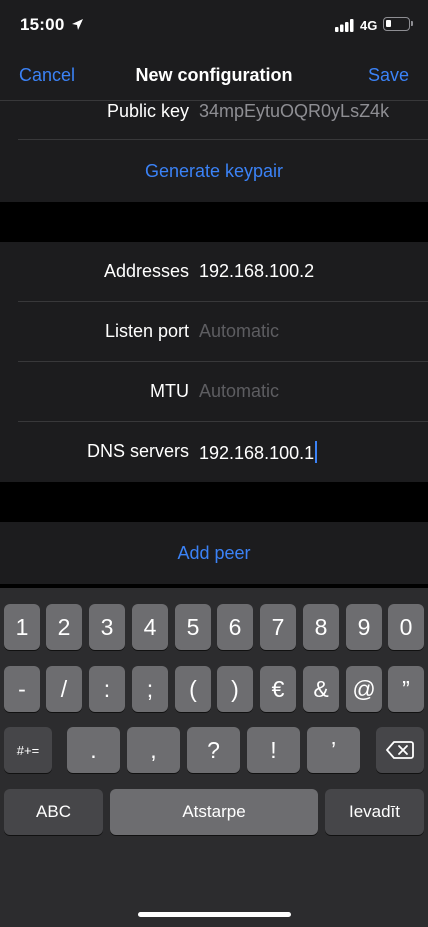  I want to click on key-at: @, so click(364, 689).